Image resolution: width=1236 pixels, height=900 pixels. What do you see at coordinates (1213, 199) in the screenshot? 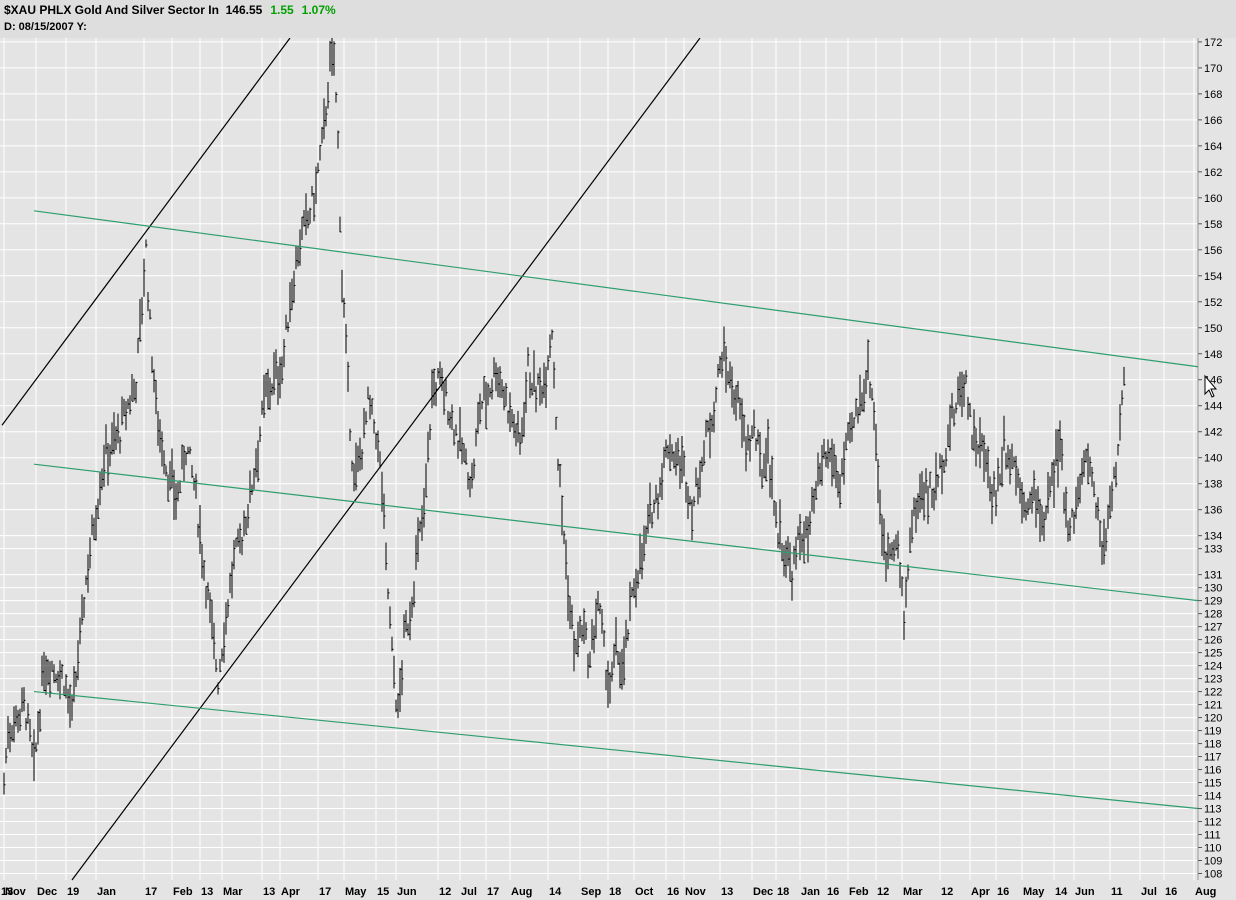
I see `y-tick-label: 160` at bounding box center [1213, 199].